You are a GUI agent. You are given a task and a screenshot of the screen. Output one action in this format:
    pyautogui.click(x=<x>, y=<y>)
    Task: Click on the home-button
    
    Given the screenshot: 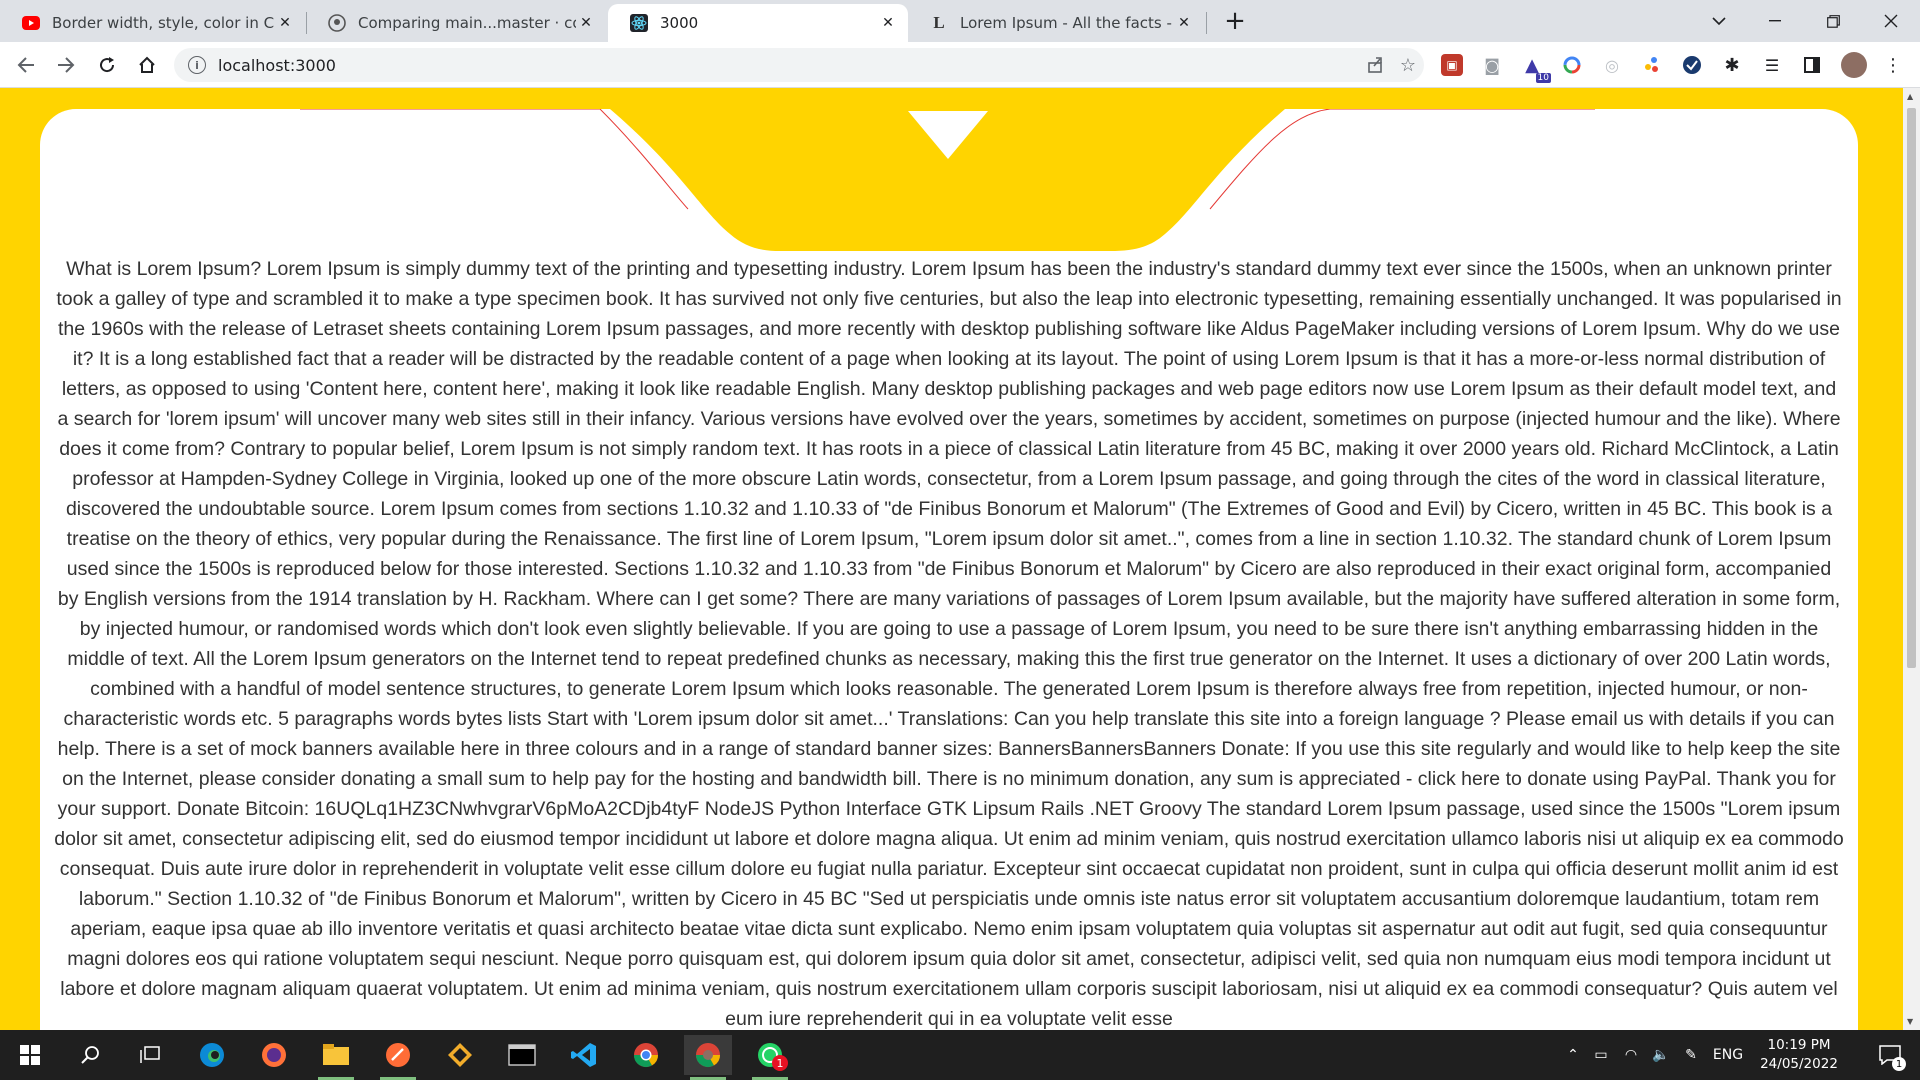 What is the action you would take?
    pyautogui.click(x=147, y=65)
    